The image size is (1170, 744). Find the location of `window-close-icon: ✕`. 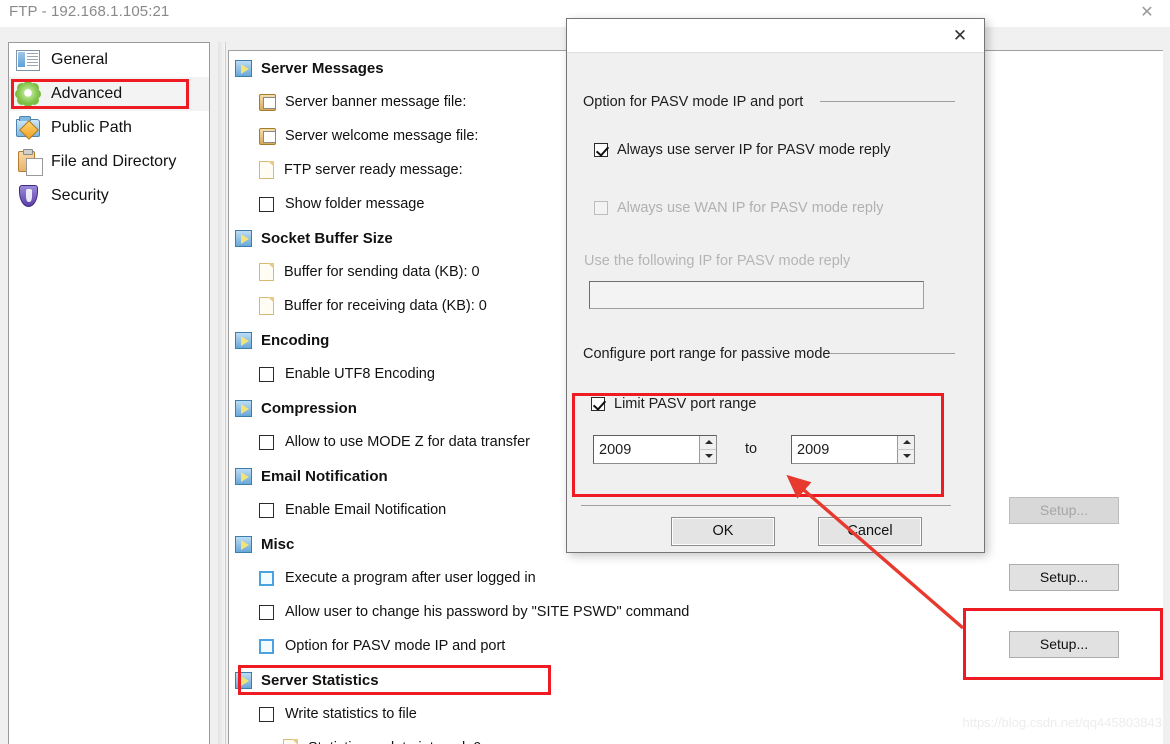

window-close-icon: ✕ is located at coordinates (1147, 13).